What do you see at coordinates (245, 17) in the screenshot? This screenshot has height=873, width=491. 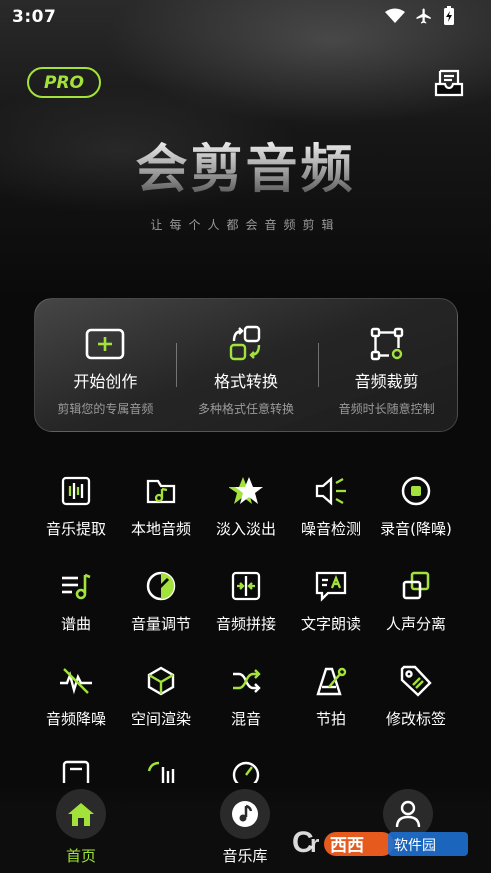 I see `status-bar: 3:07` at bounding box center [245, 17].